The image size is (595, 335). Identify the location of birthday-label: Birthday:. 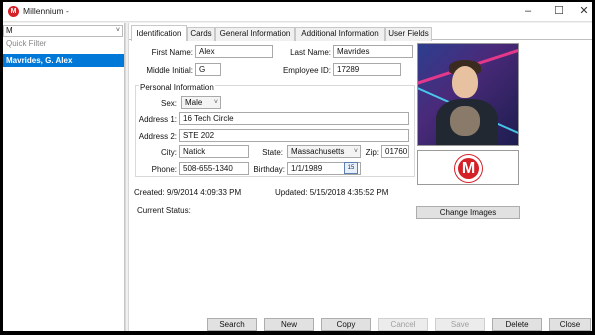
(269, 169).